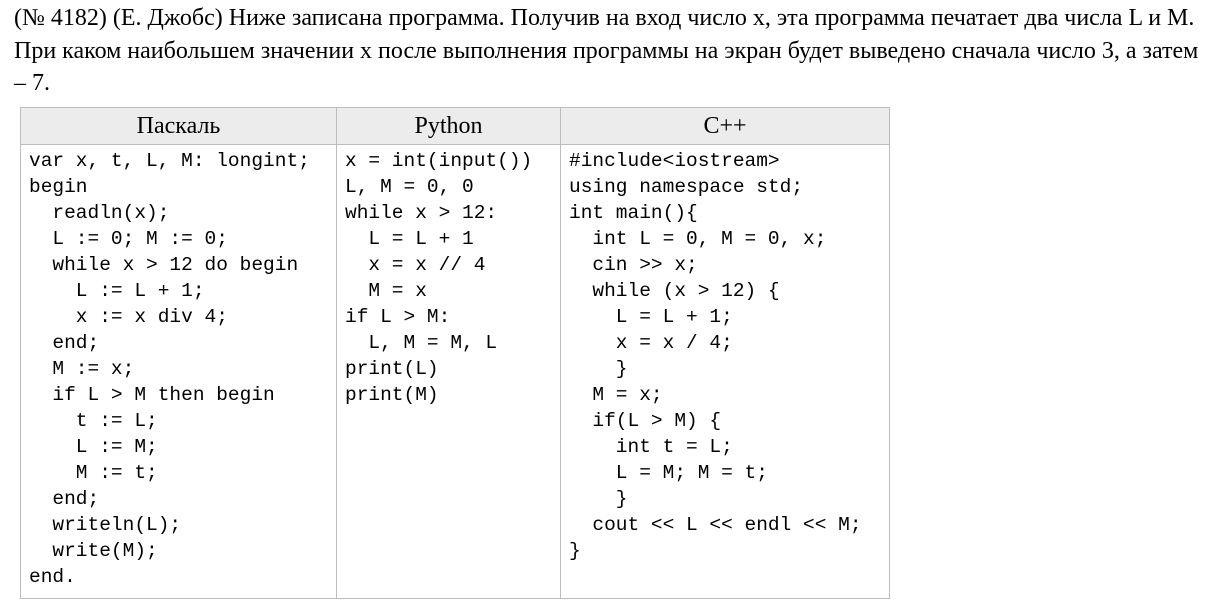 Image resolution: width=1220 pixels, height=600 pixels. Describe the element at coordinates (386, 291) in the screenshot. I see `code-line: M = x` at that location.